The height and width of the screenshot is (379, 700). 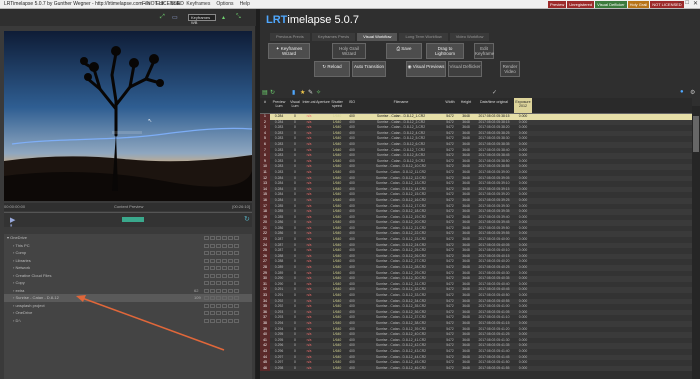 I want to click on arrow-head, so click(x=81, y=298).